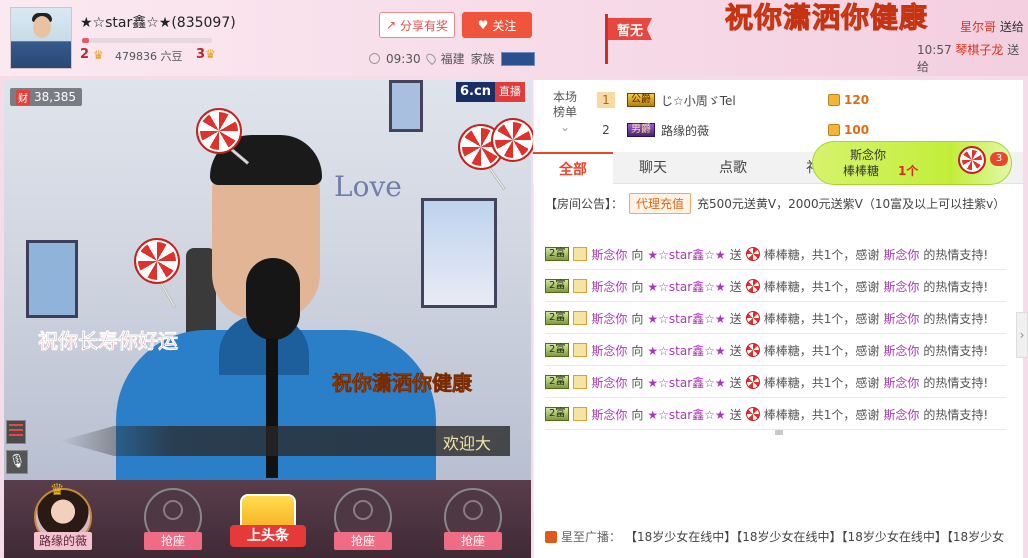  Describe the element at coordinates (653, 130) in the screenshot. I see `ranking-row: 2 男爵 路缘的薇` at that location.